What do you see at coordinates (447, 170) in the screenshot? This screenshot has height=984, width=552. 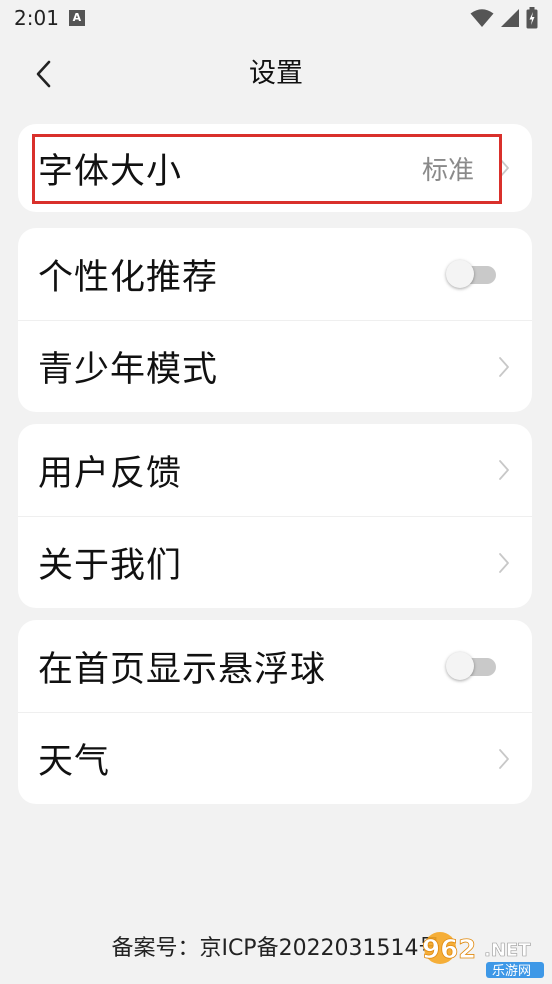 I see `font-size-value: 标准` at bounding box center [447, 170].